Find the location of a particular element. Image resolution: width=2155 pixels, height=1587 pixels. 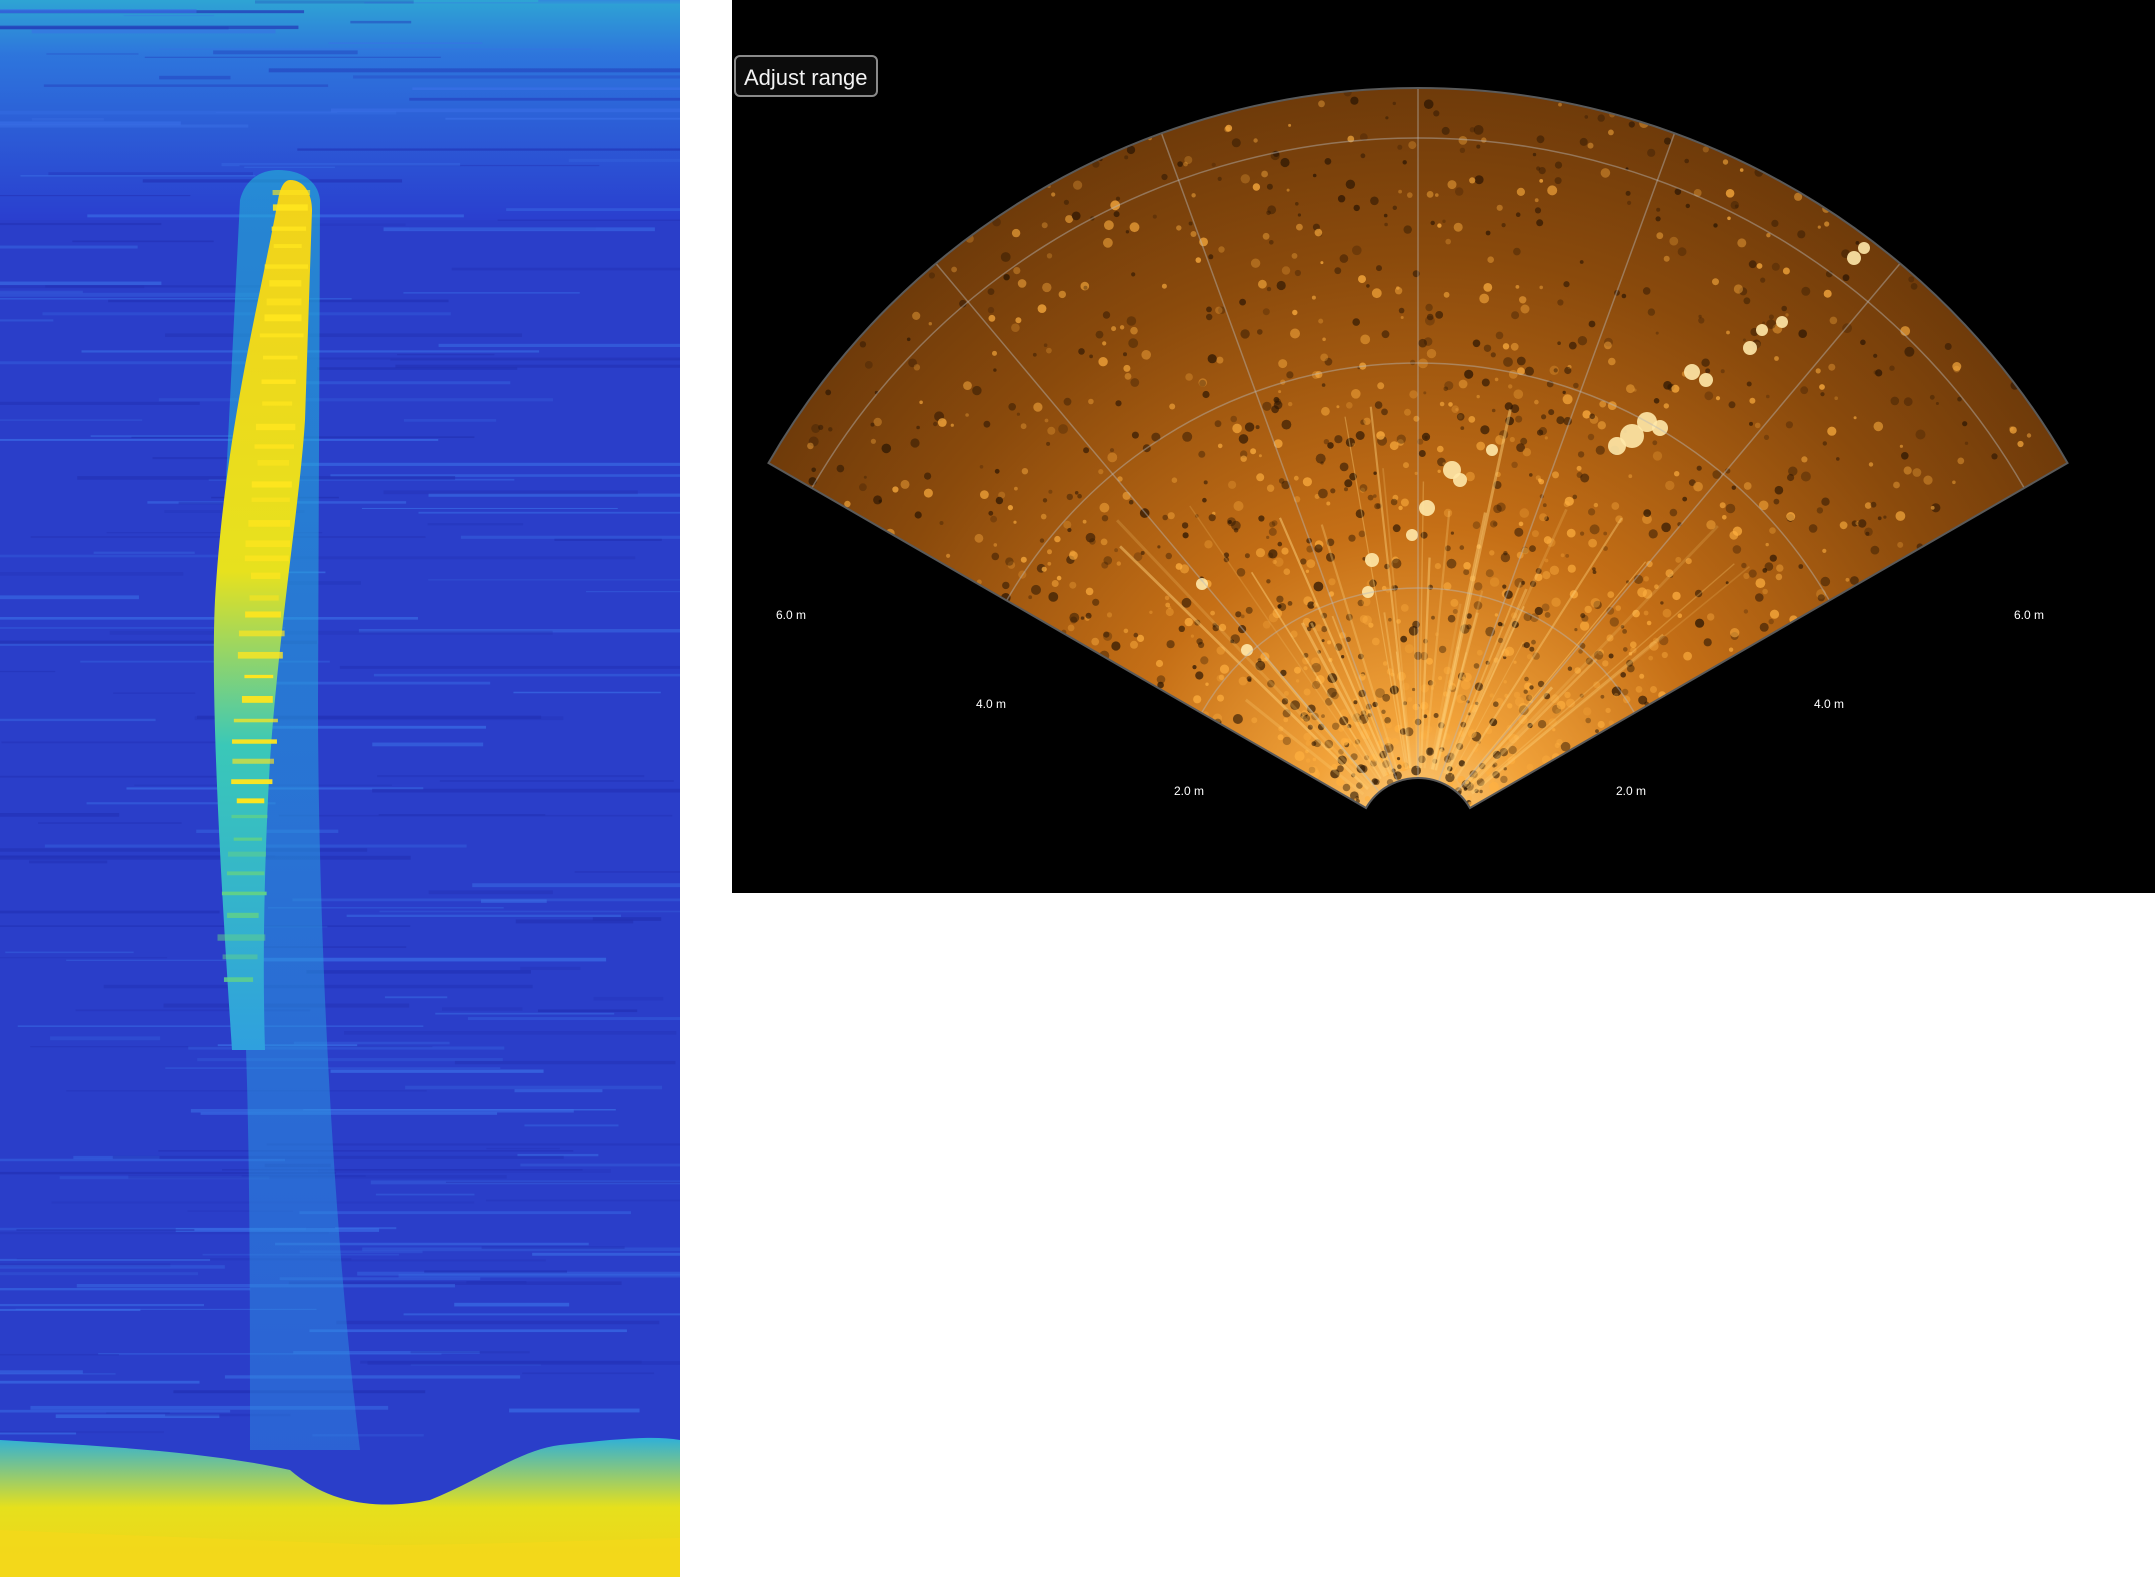

adjust-range-button: Adjust range is located at coordinates (806, 76).